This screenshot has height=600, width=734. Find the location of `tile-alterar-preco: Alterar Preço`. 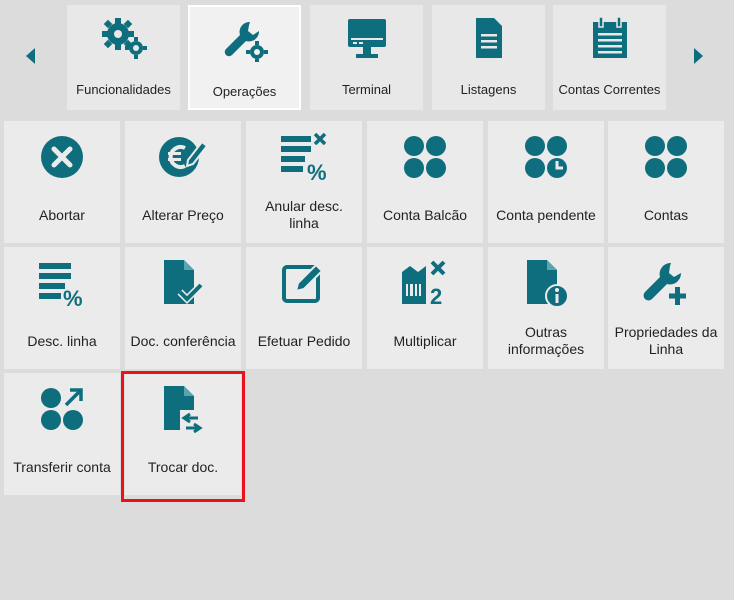

tile-alterar-preco: Alterar Preço is located at coordinates (183, 182).